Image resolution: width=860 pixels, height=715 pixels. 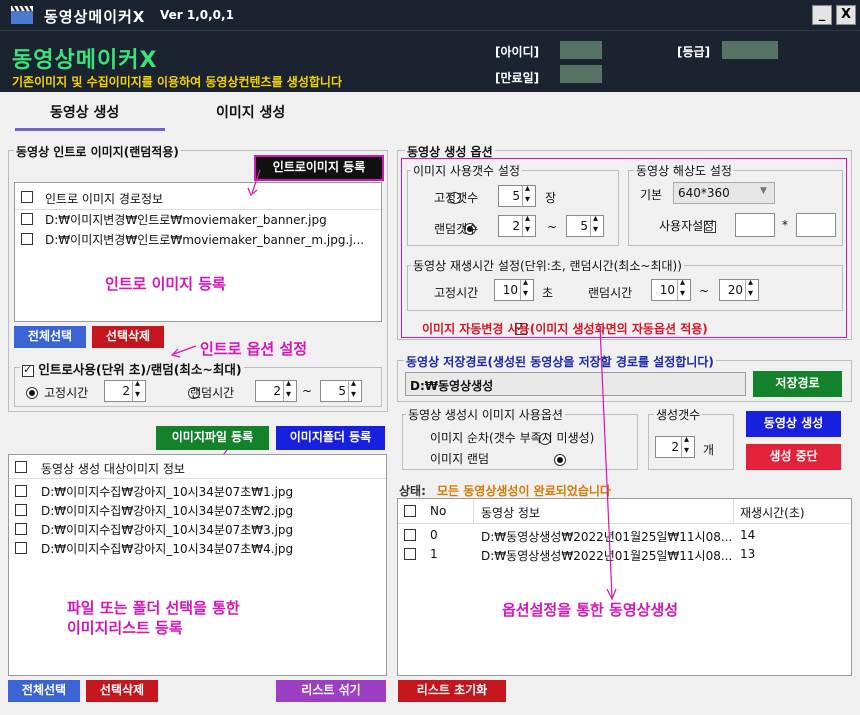 I want to click on intro-group-title: 동영상 인트로 이미지(랜덤적용), so click(x=97, y=151).